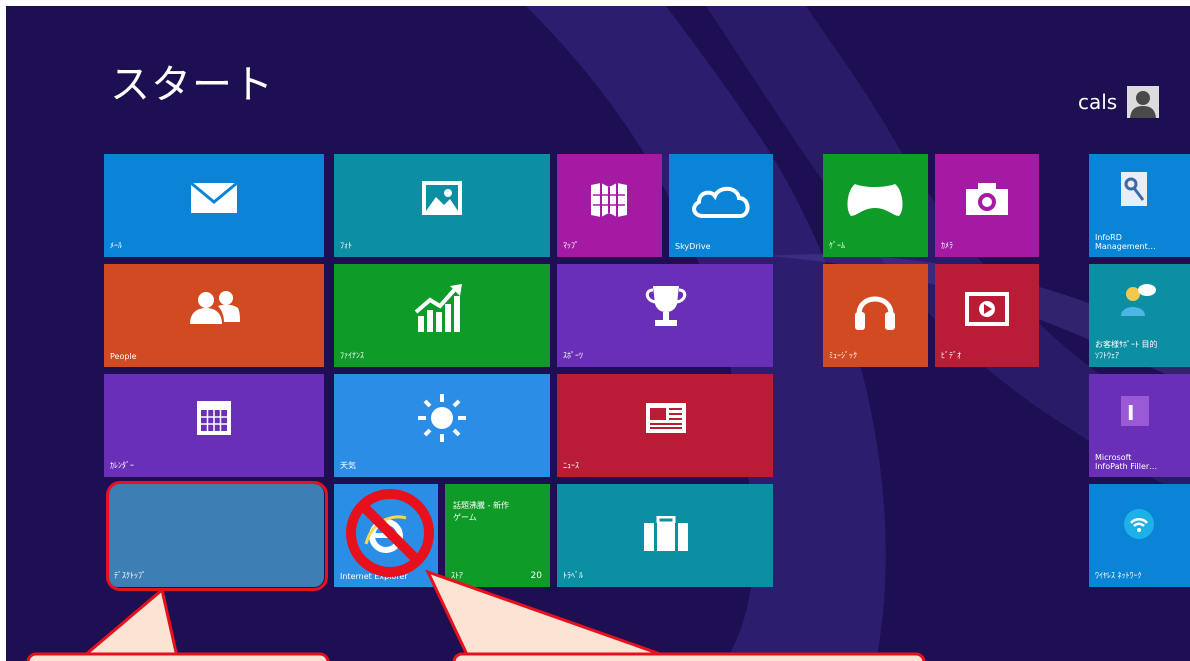 Image resolution: width=1190 pixels, height=661 pixels. What do you see at coordinates (675, 615) in the screenshot?
I see `callout-internet-explorer` at bounding box center [675, 615].